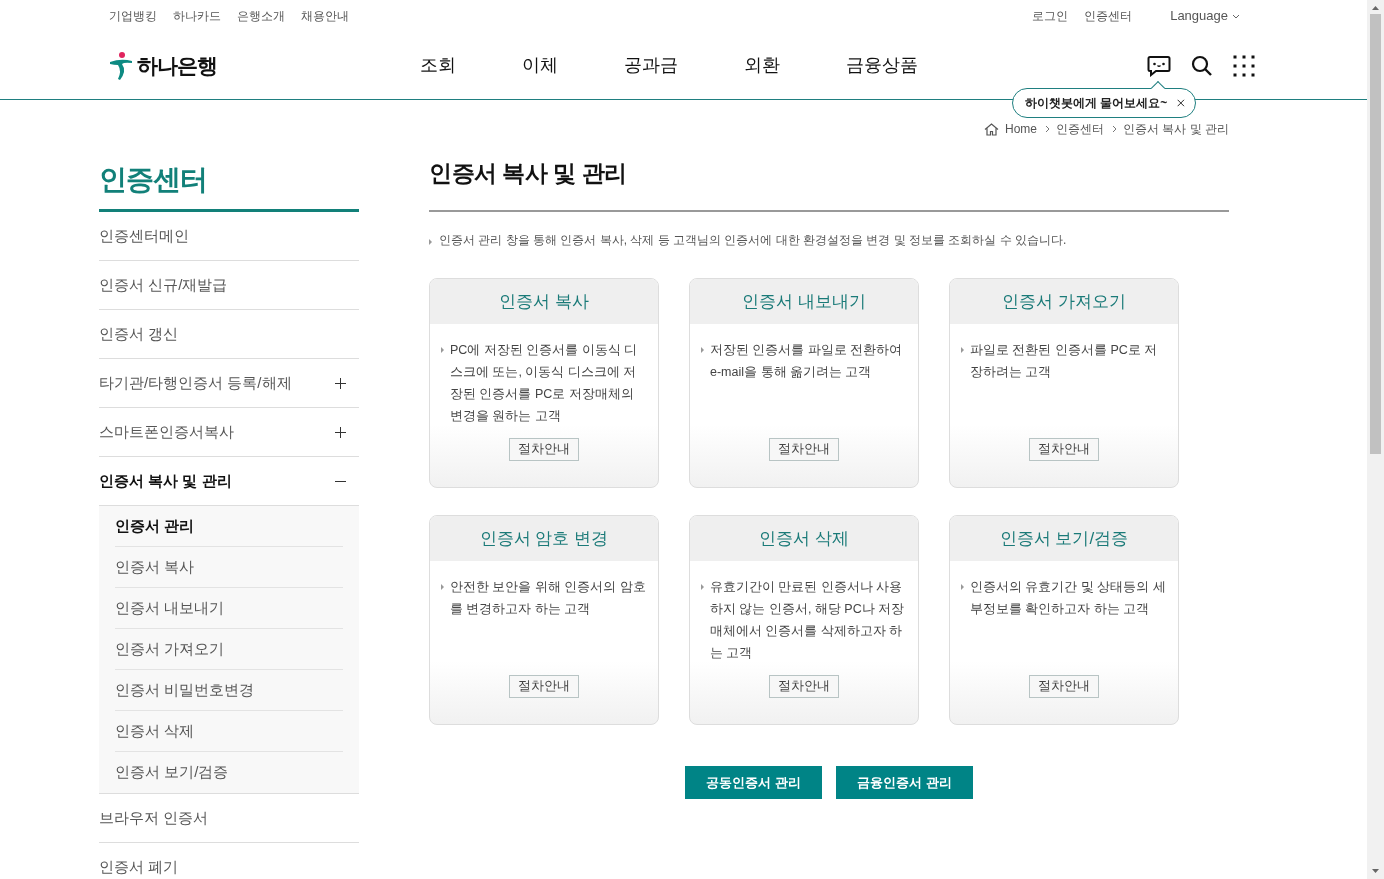 Image resolution: width=1384 pixels, height=879 pixels. I want to click on sidebar-item: 인증서 폐기, so click(229, 861).